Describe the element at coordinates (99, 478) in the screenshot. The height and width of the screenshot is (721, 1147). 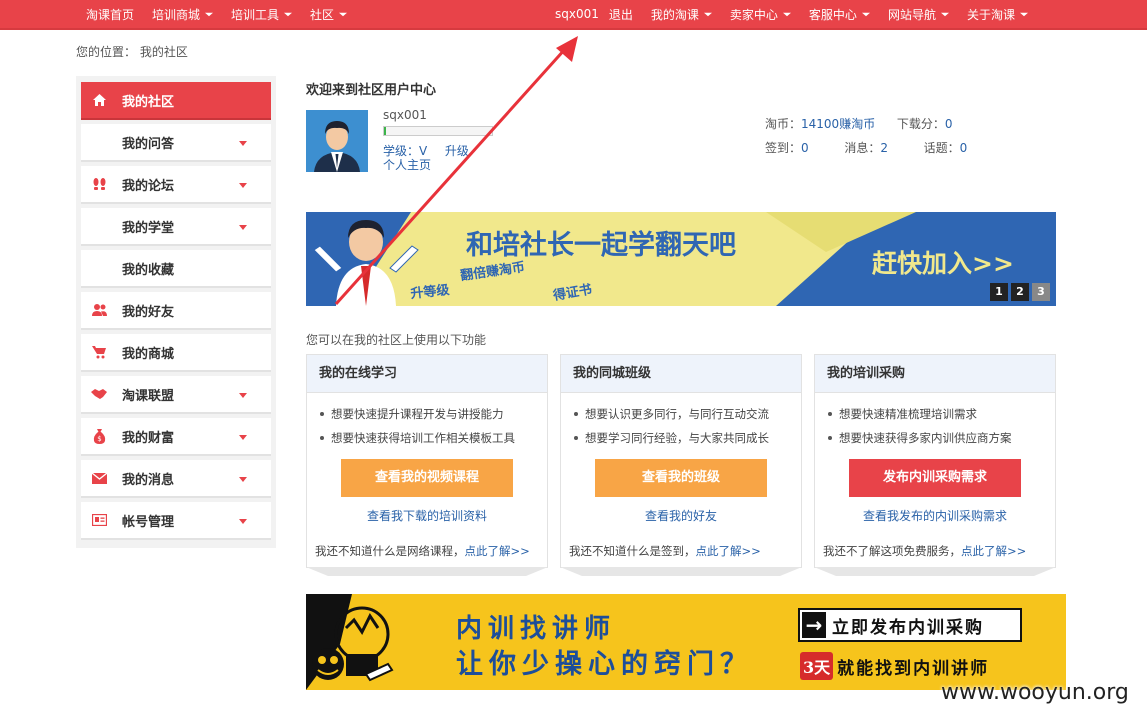
I see `envelope-icon` at that location.